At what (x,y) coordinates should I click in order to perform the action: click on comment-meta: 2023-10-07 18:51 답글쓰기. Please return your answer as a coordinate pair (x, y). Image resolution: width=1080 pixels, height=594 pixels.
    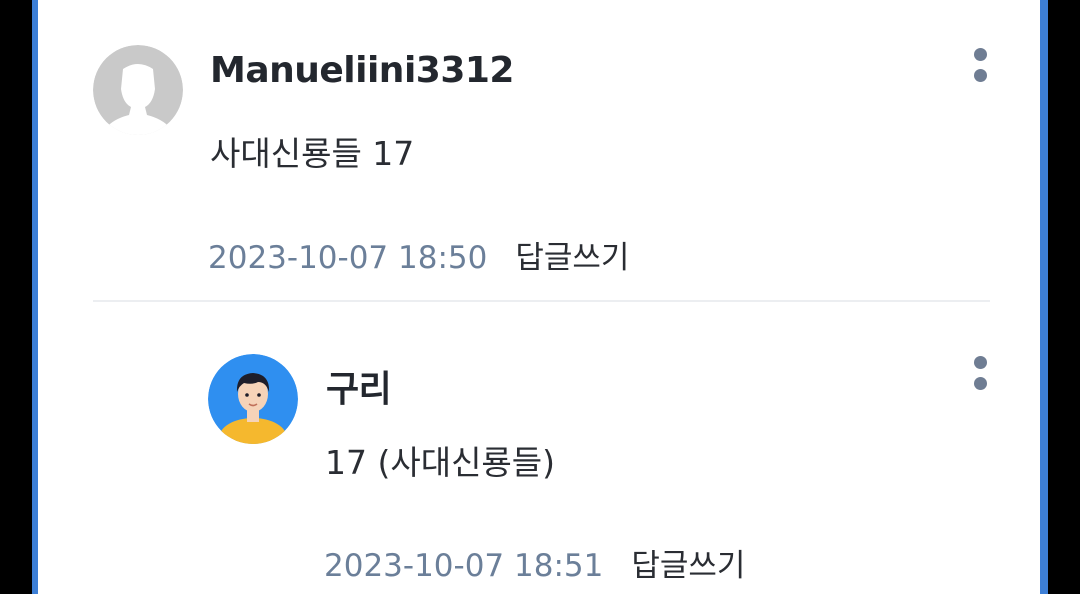
    Looking at the image, I should click on (534, 562).